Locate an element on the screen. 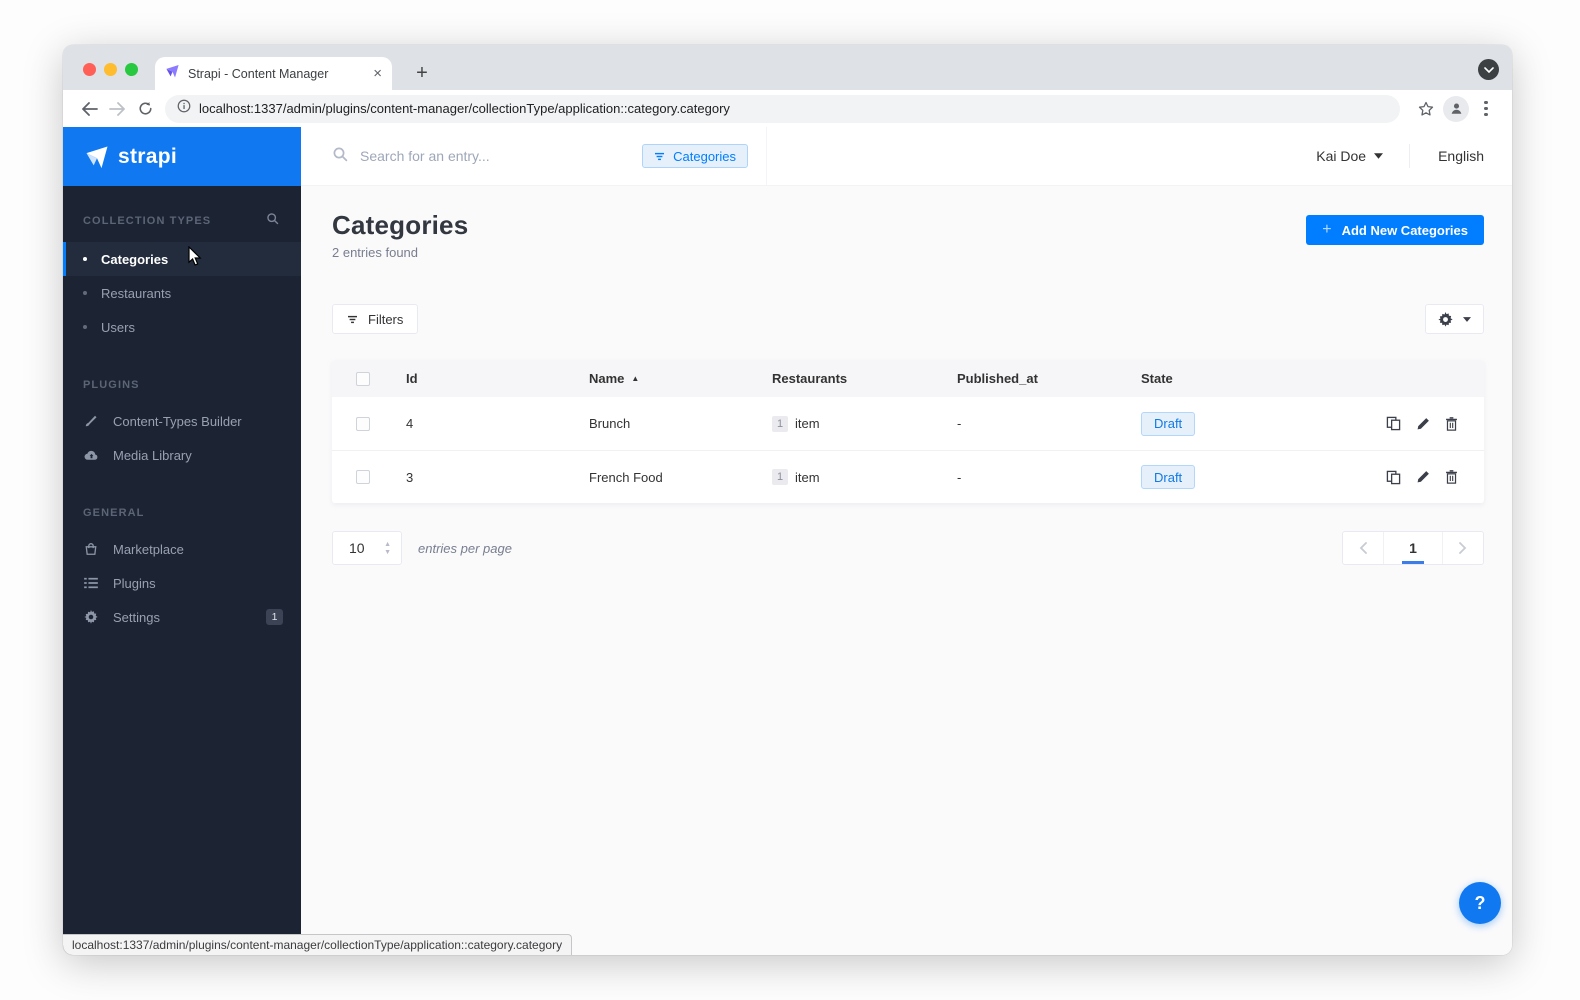  tab-close-icon: × is located at coordinates (377, 73).